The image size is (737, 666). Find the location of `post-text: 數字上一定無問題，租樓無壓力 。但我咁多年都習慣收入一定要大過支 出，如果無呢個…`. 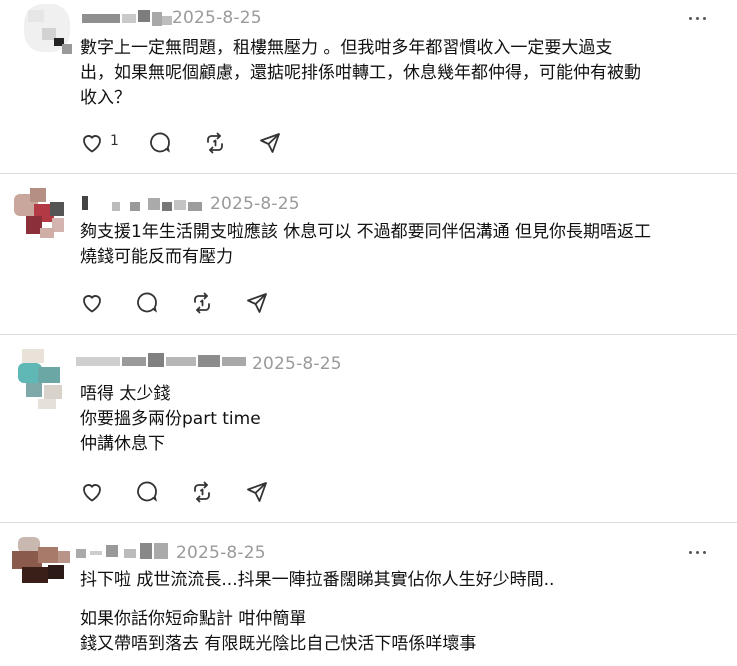

post-text: 數字上一定無問題，租樓無壓力 。但我咁多年都習慣收入一定要大過支 出，如果無呢個… is located at coordinates (360, 73).